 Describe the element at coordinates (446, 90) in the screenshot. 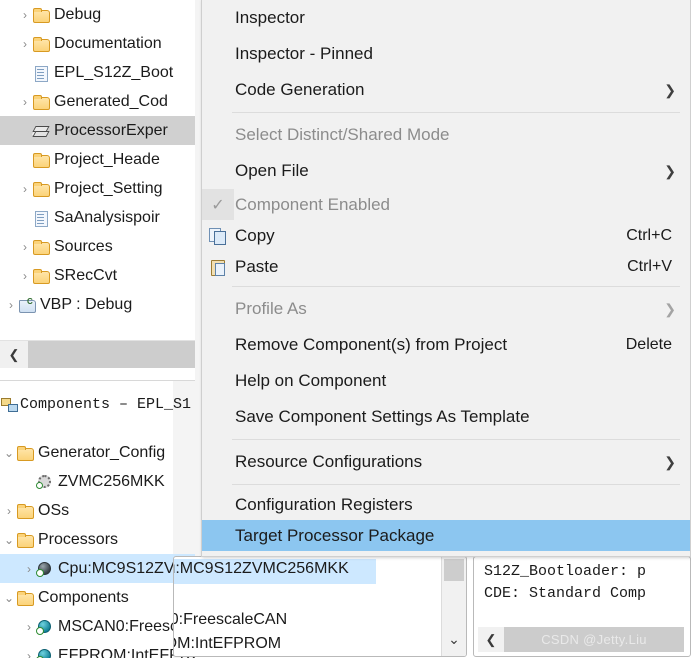

I see `menu-item: Code Generation❯` at that location.